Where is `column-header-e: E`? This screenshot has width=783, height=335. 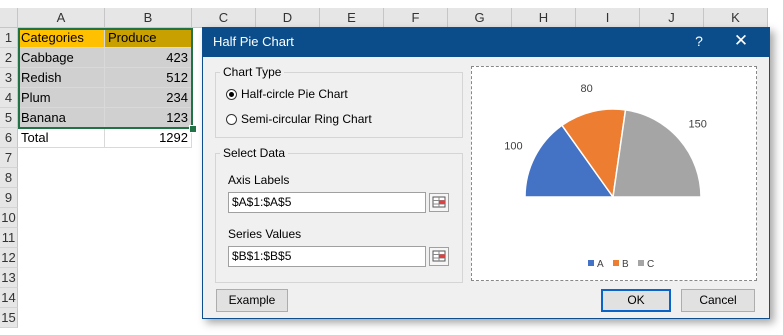
column-header-e: E is located at coordinates (352, 18).